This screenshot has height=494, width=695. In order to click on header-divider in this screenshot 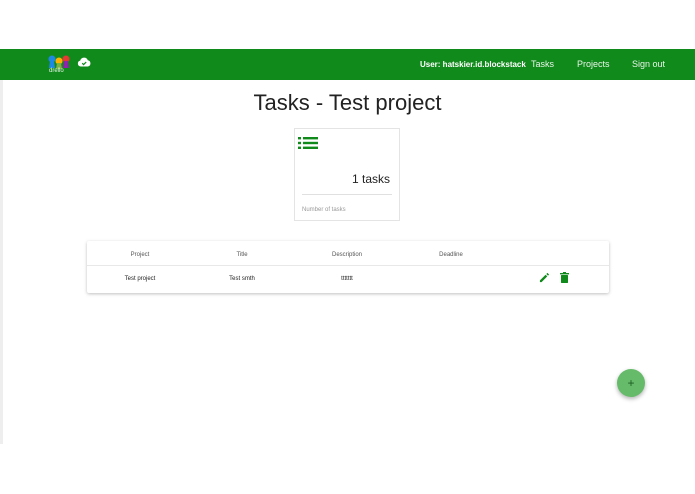, I will do `click(348, 265)`.